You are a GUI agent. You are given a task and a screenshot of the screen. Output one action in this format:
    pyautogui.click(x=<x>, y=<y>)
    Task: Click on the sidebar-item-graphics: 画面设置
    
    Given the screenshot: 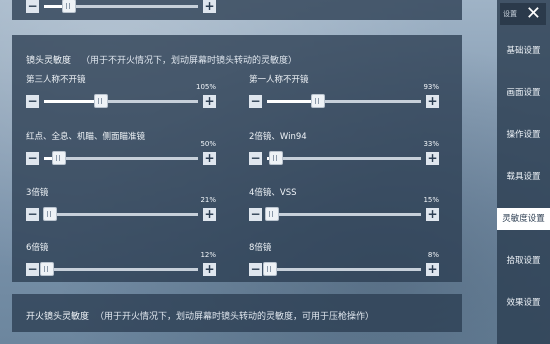 What is the action you would take?
    pyautogui.click(x=523, y=93)
    